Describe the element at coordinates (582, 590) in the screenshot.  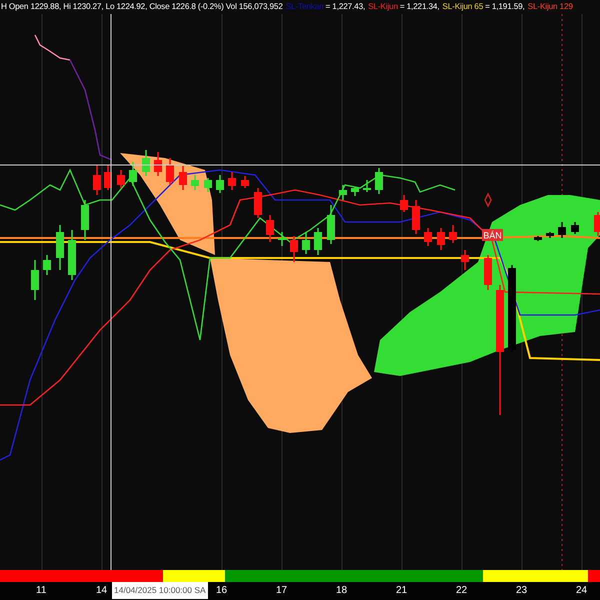
I see `axis-label: 24` at that location.